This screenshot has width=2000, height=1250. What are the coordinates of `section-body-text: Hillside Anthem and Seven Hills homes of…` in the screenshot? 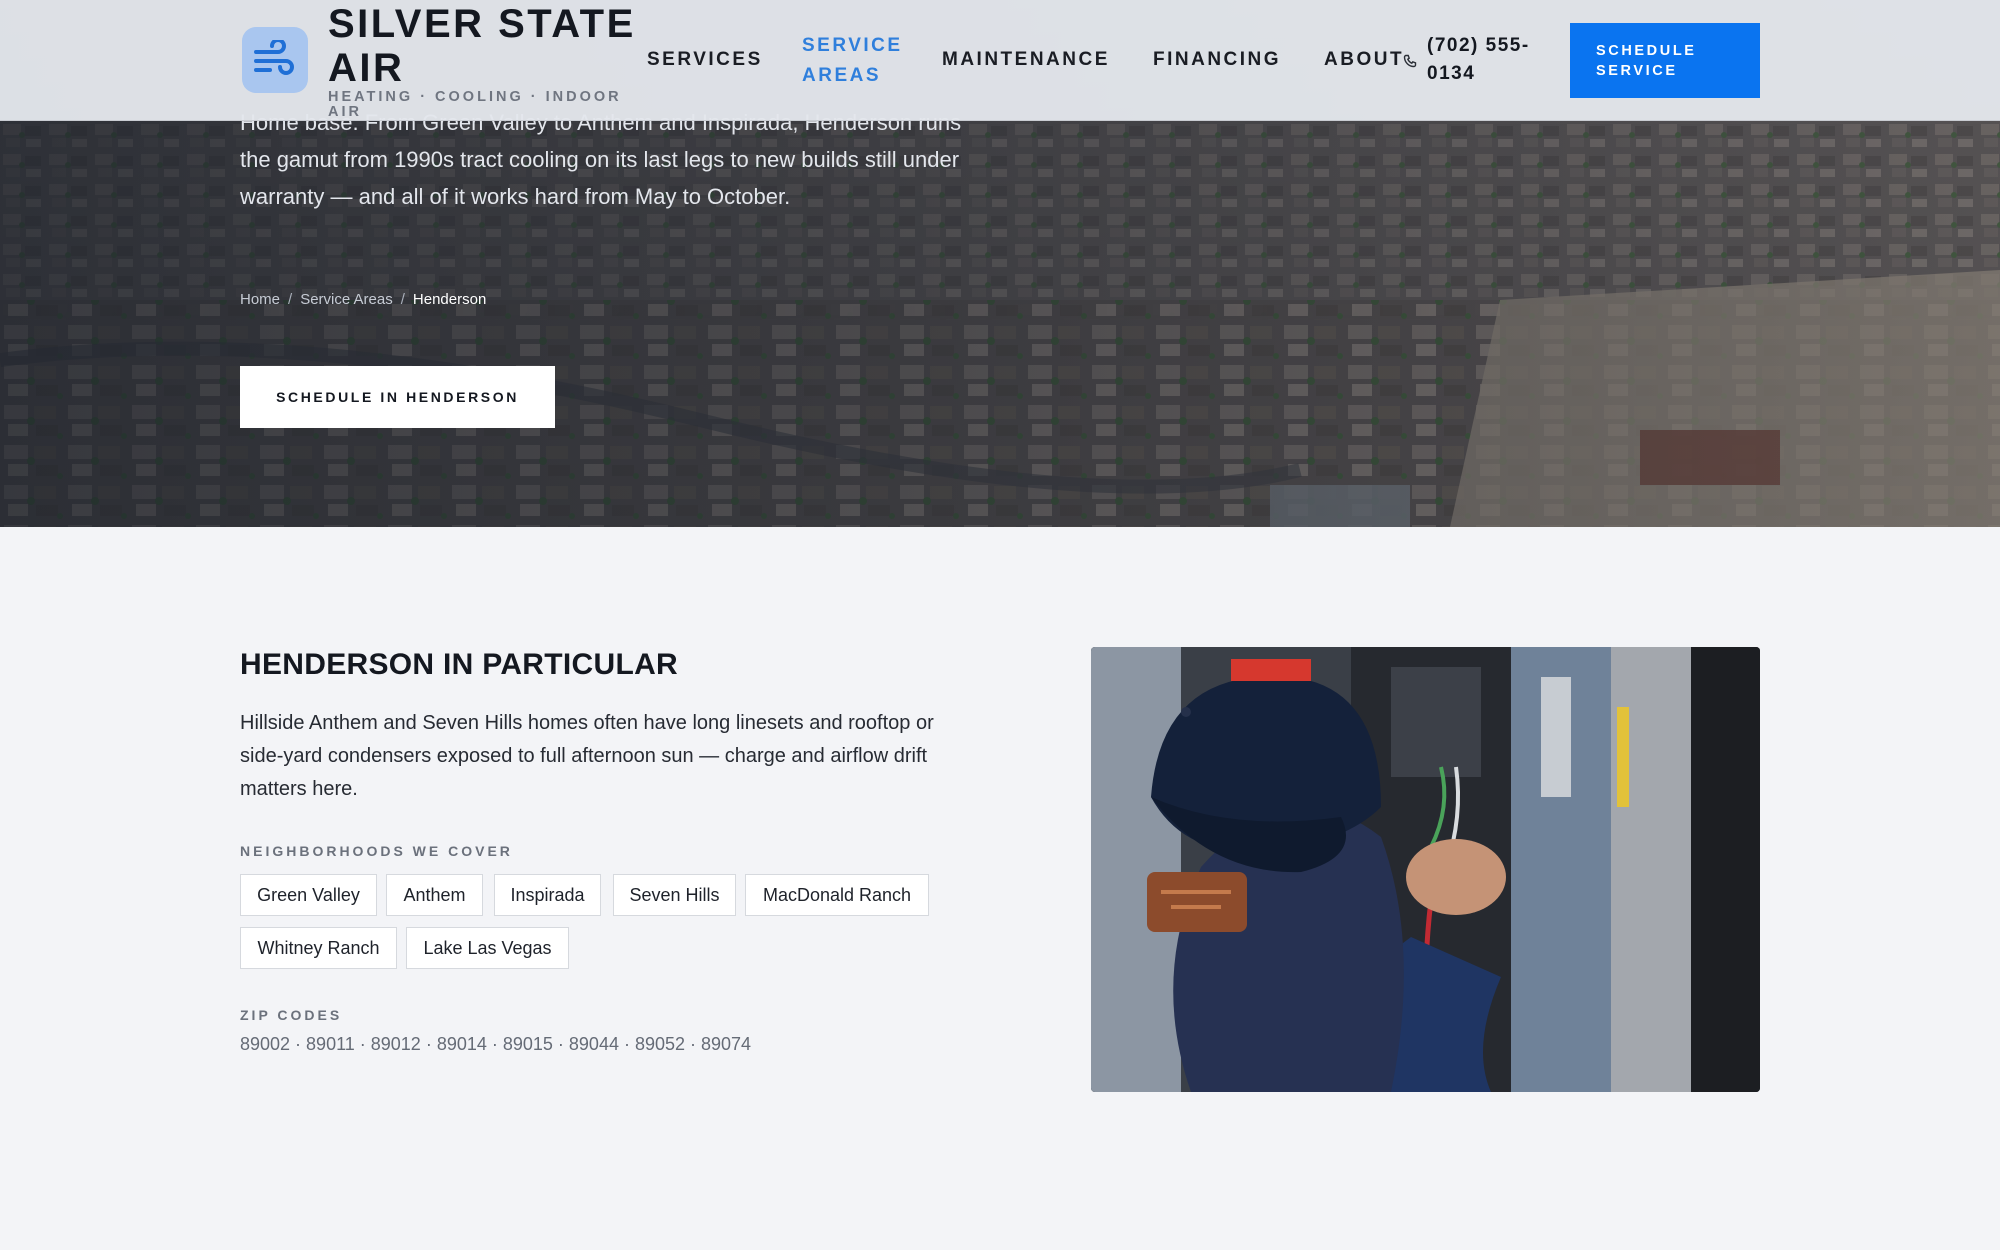 It's located at (587, 756).